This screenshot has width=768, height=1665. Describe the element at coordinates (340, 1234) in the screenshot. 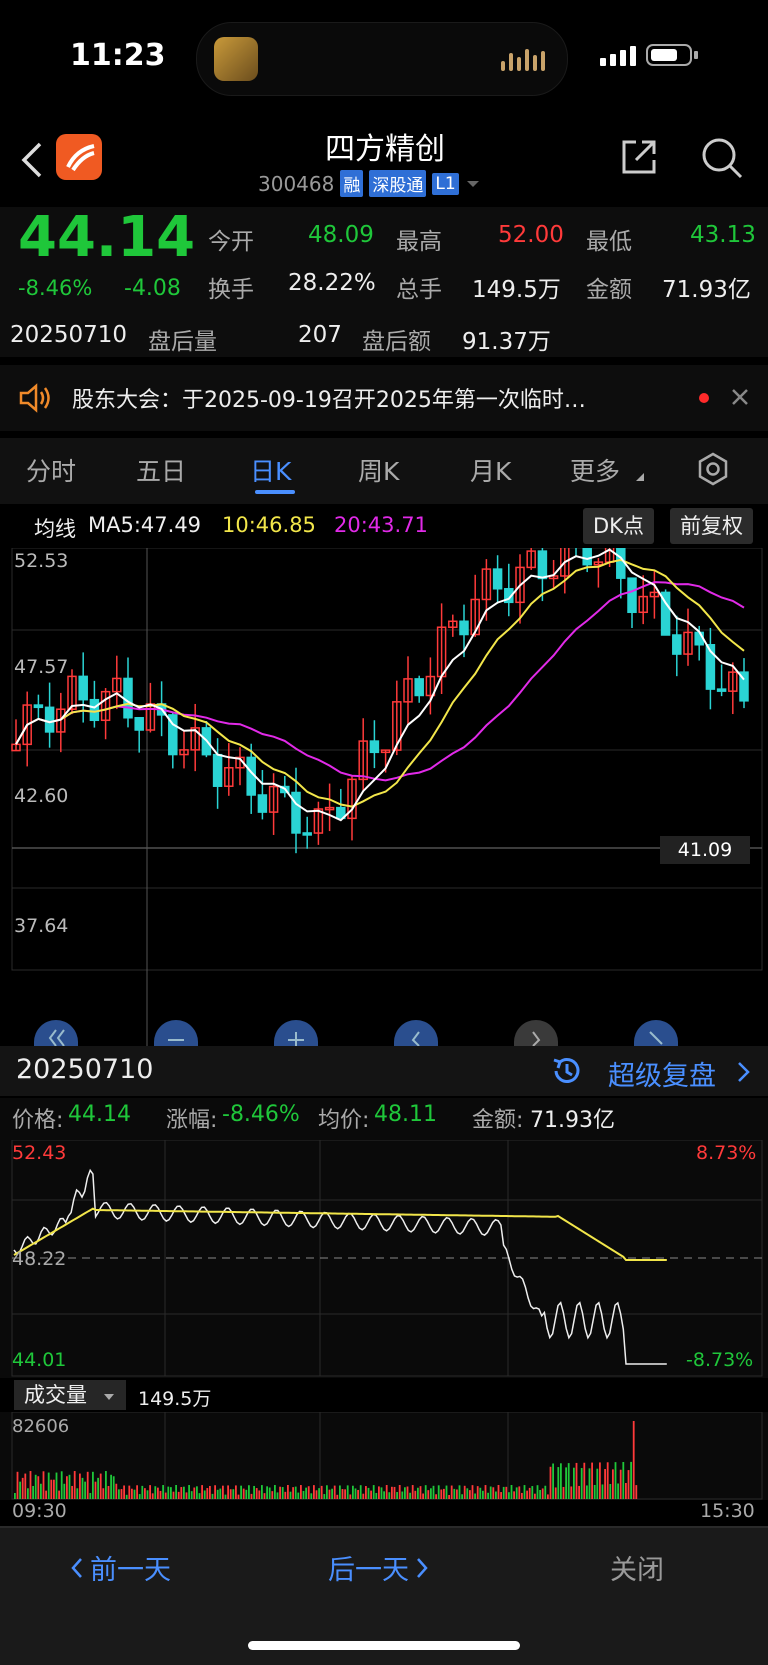

I see `avg-price-line` at that location.